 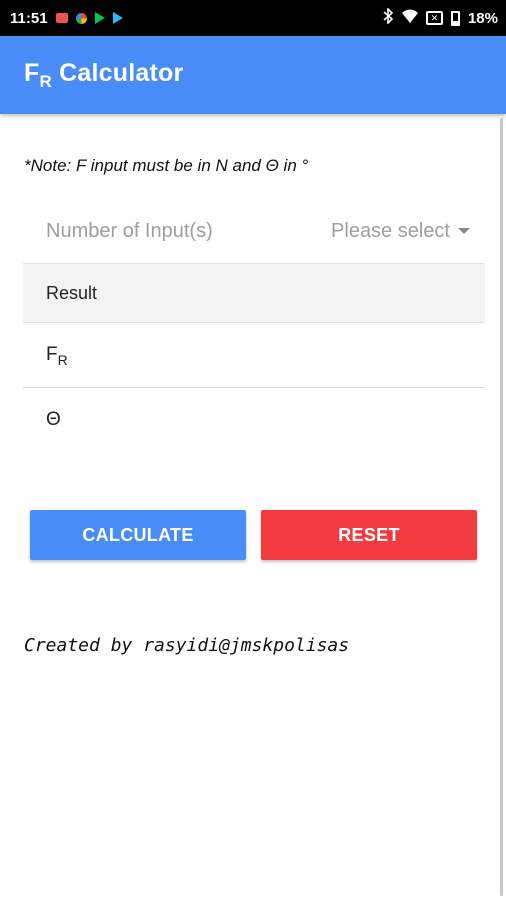 I want to click on app-title-main: F, so click(x=32, y=72).